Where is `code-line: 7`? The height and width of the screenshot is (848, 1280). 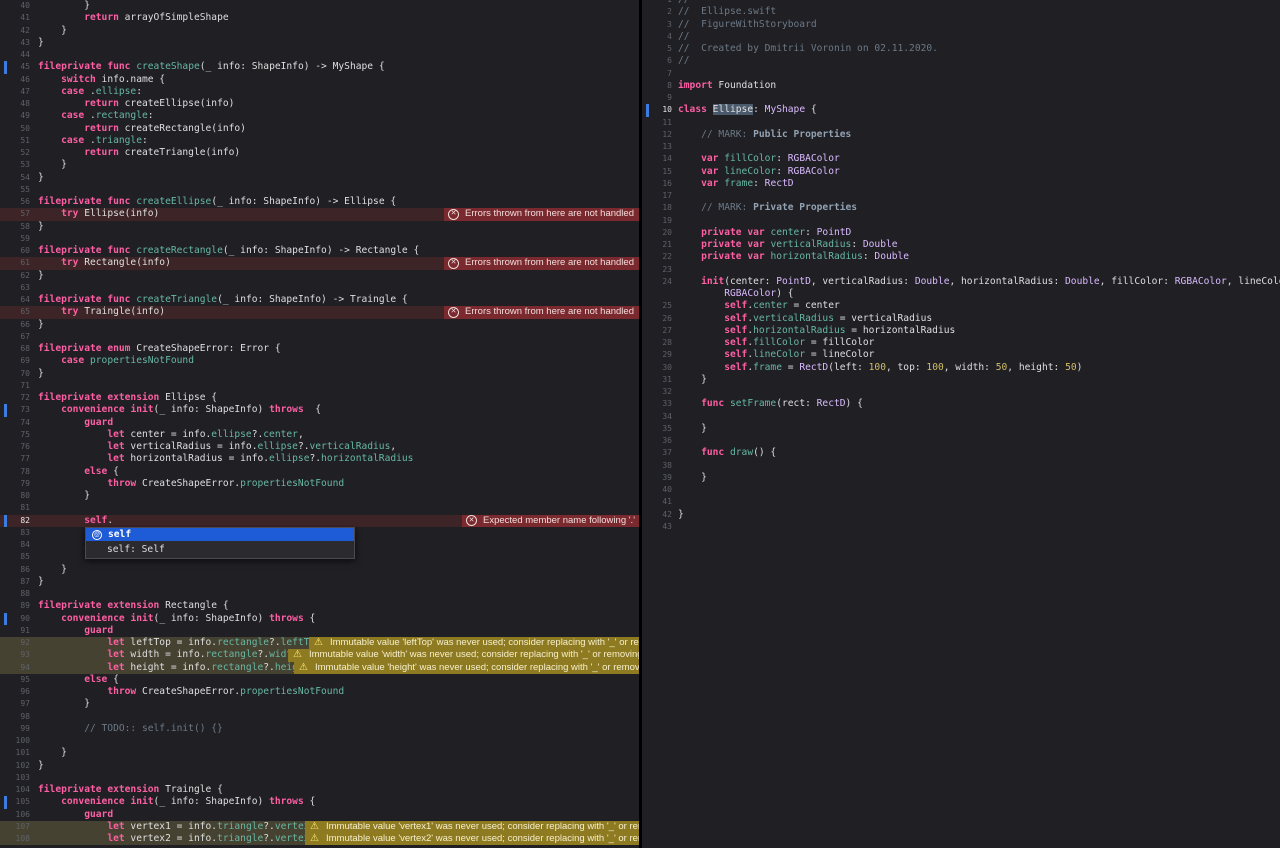 code-line: 7 is located at coordinates (961, 74).